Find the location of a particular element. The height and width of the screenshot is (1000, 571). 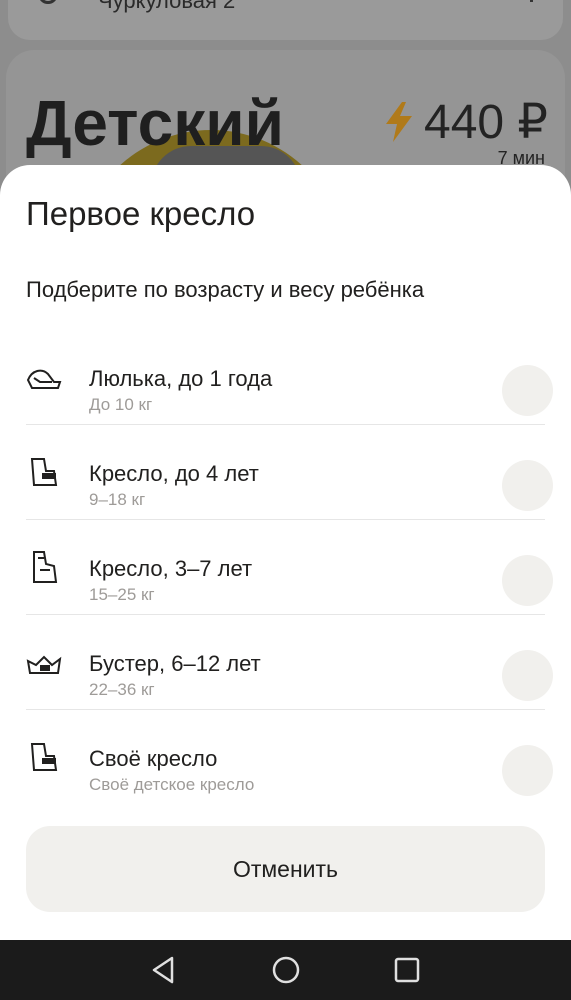

surge-bolt-icon is located at coordinates (399, 122).